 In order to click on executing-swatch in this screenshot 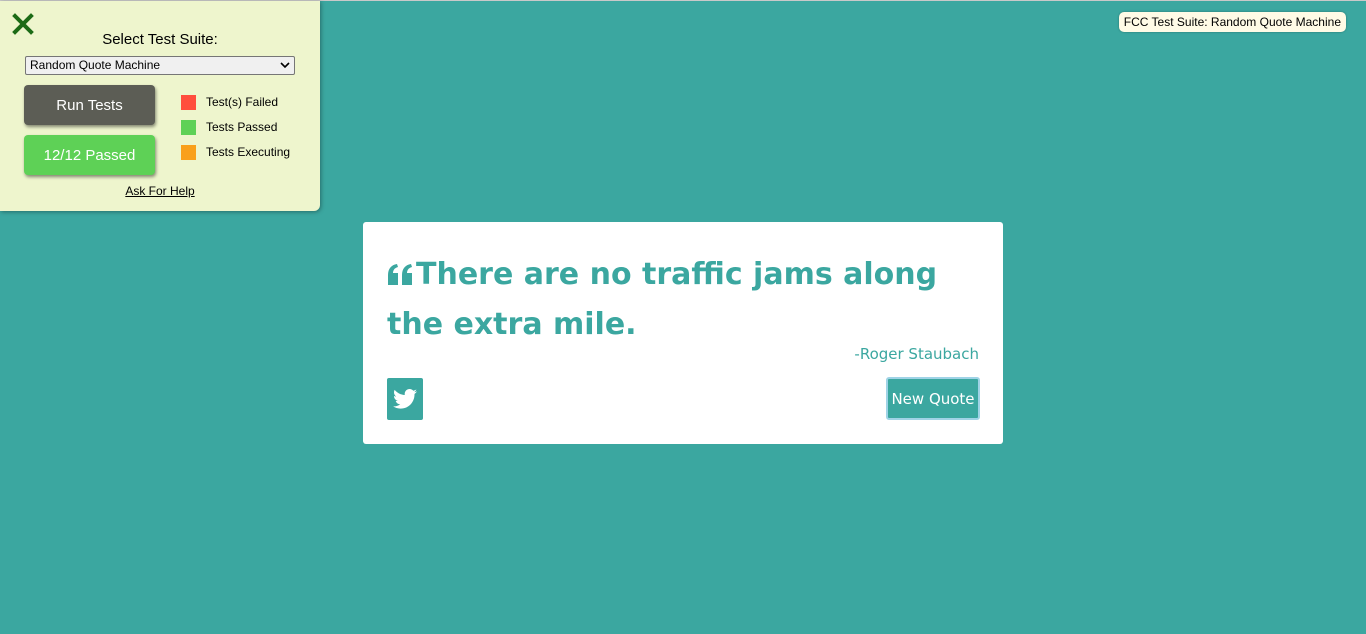, I will do `click(188, 152)`.